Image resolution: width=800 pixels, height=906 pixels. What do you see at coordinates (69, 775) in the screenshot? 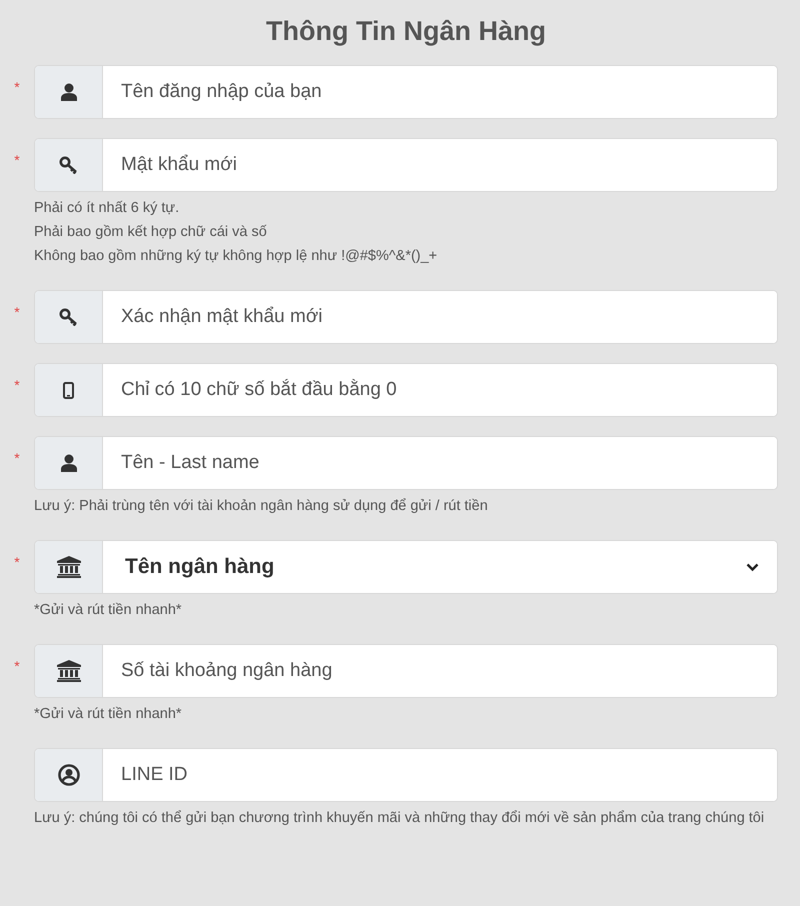
I see `user-circle-icon` at bounding box center [69, 775].